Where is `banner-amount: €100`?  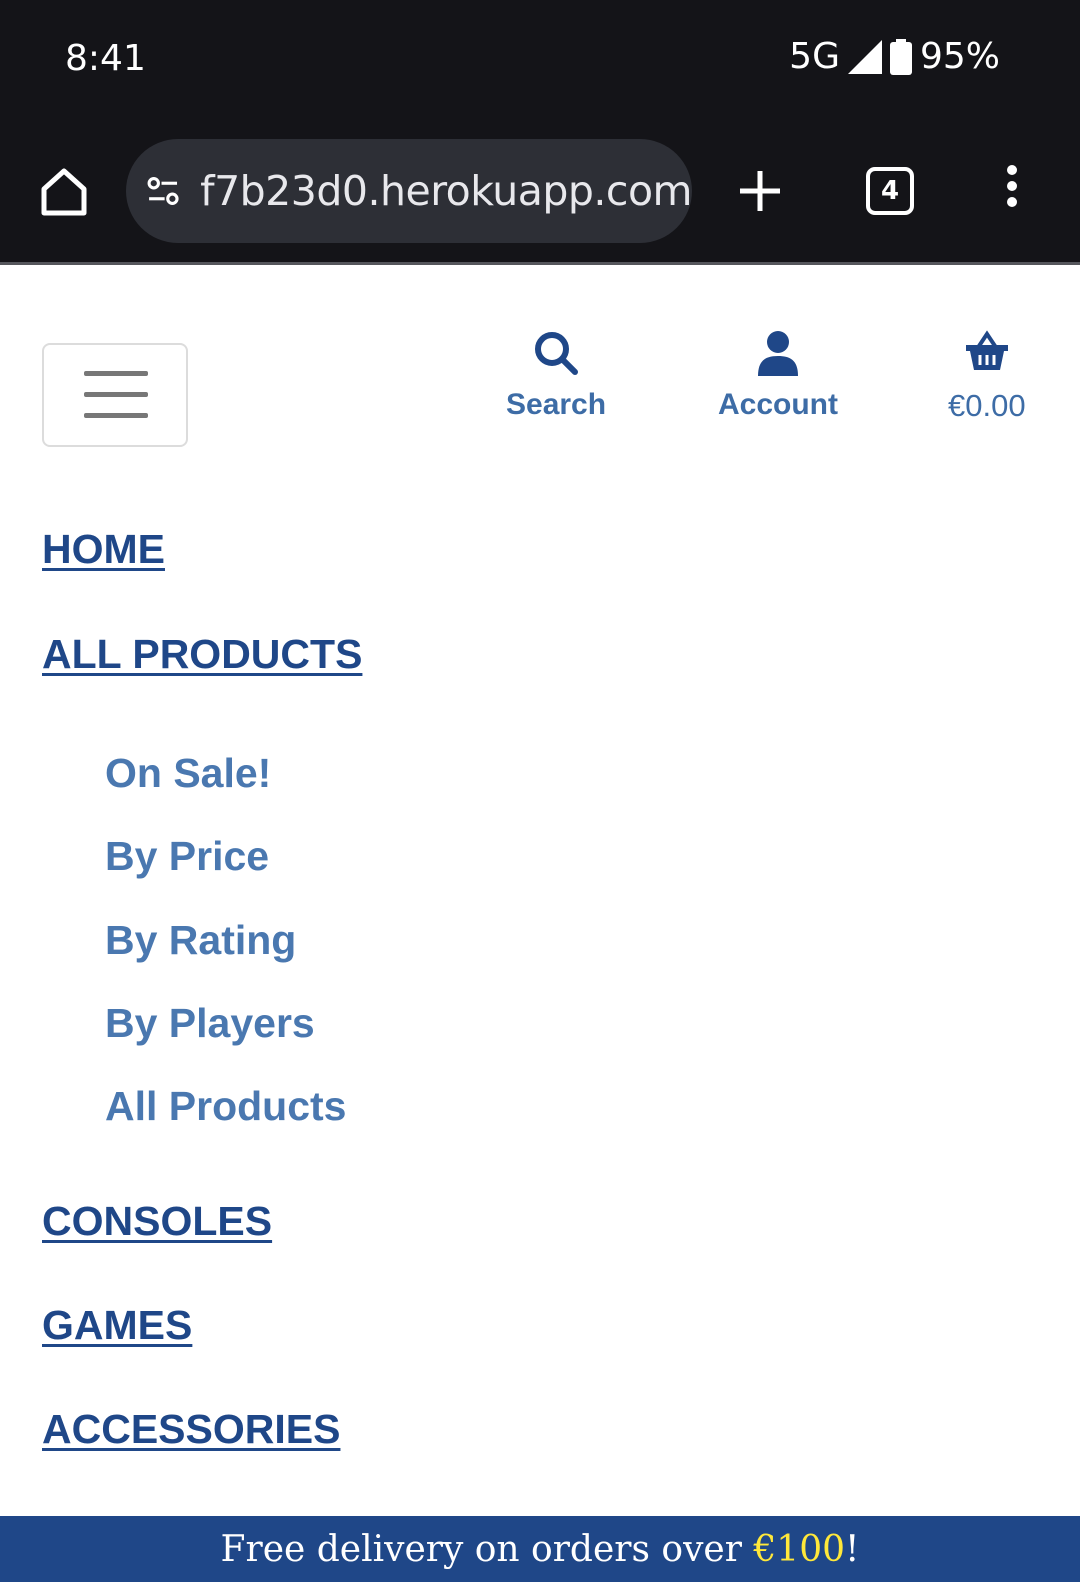
banner-amount: €100 is located at coordinates (799, 1549).